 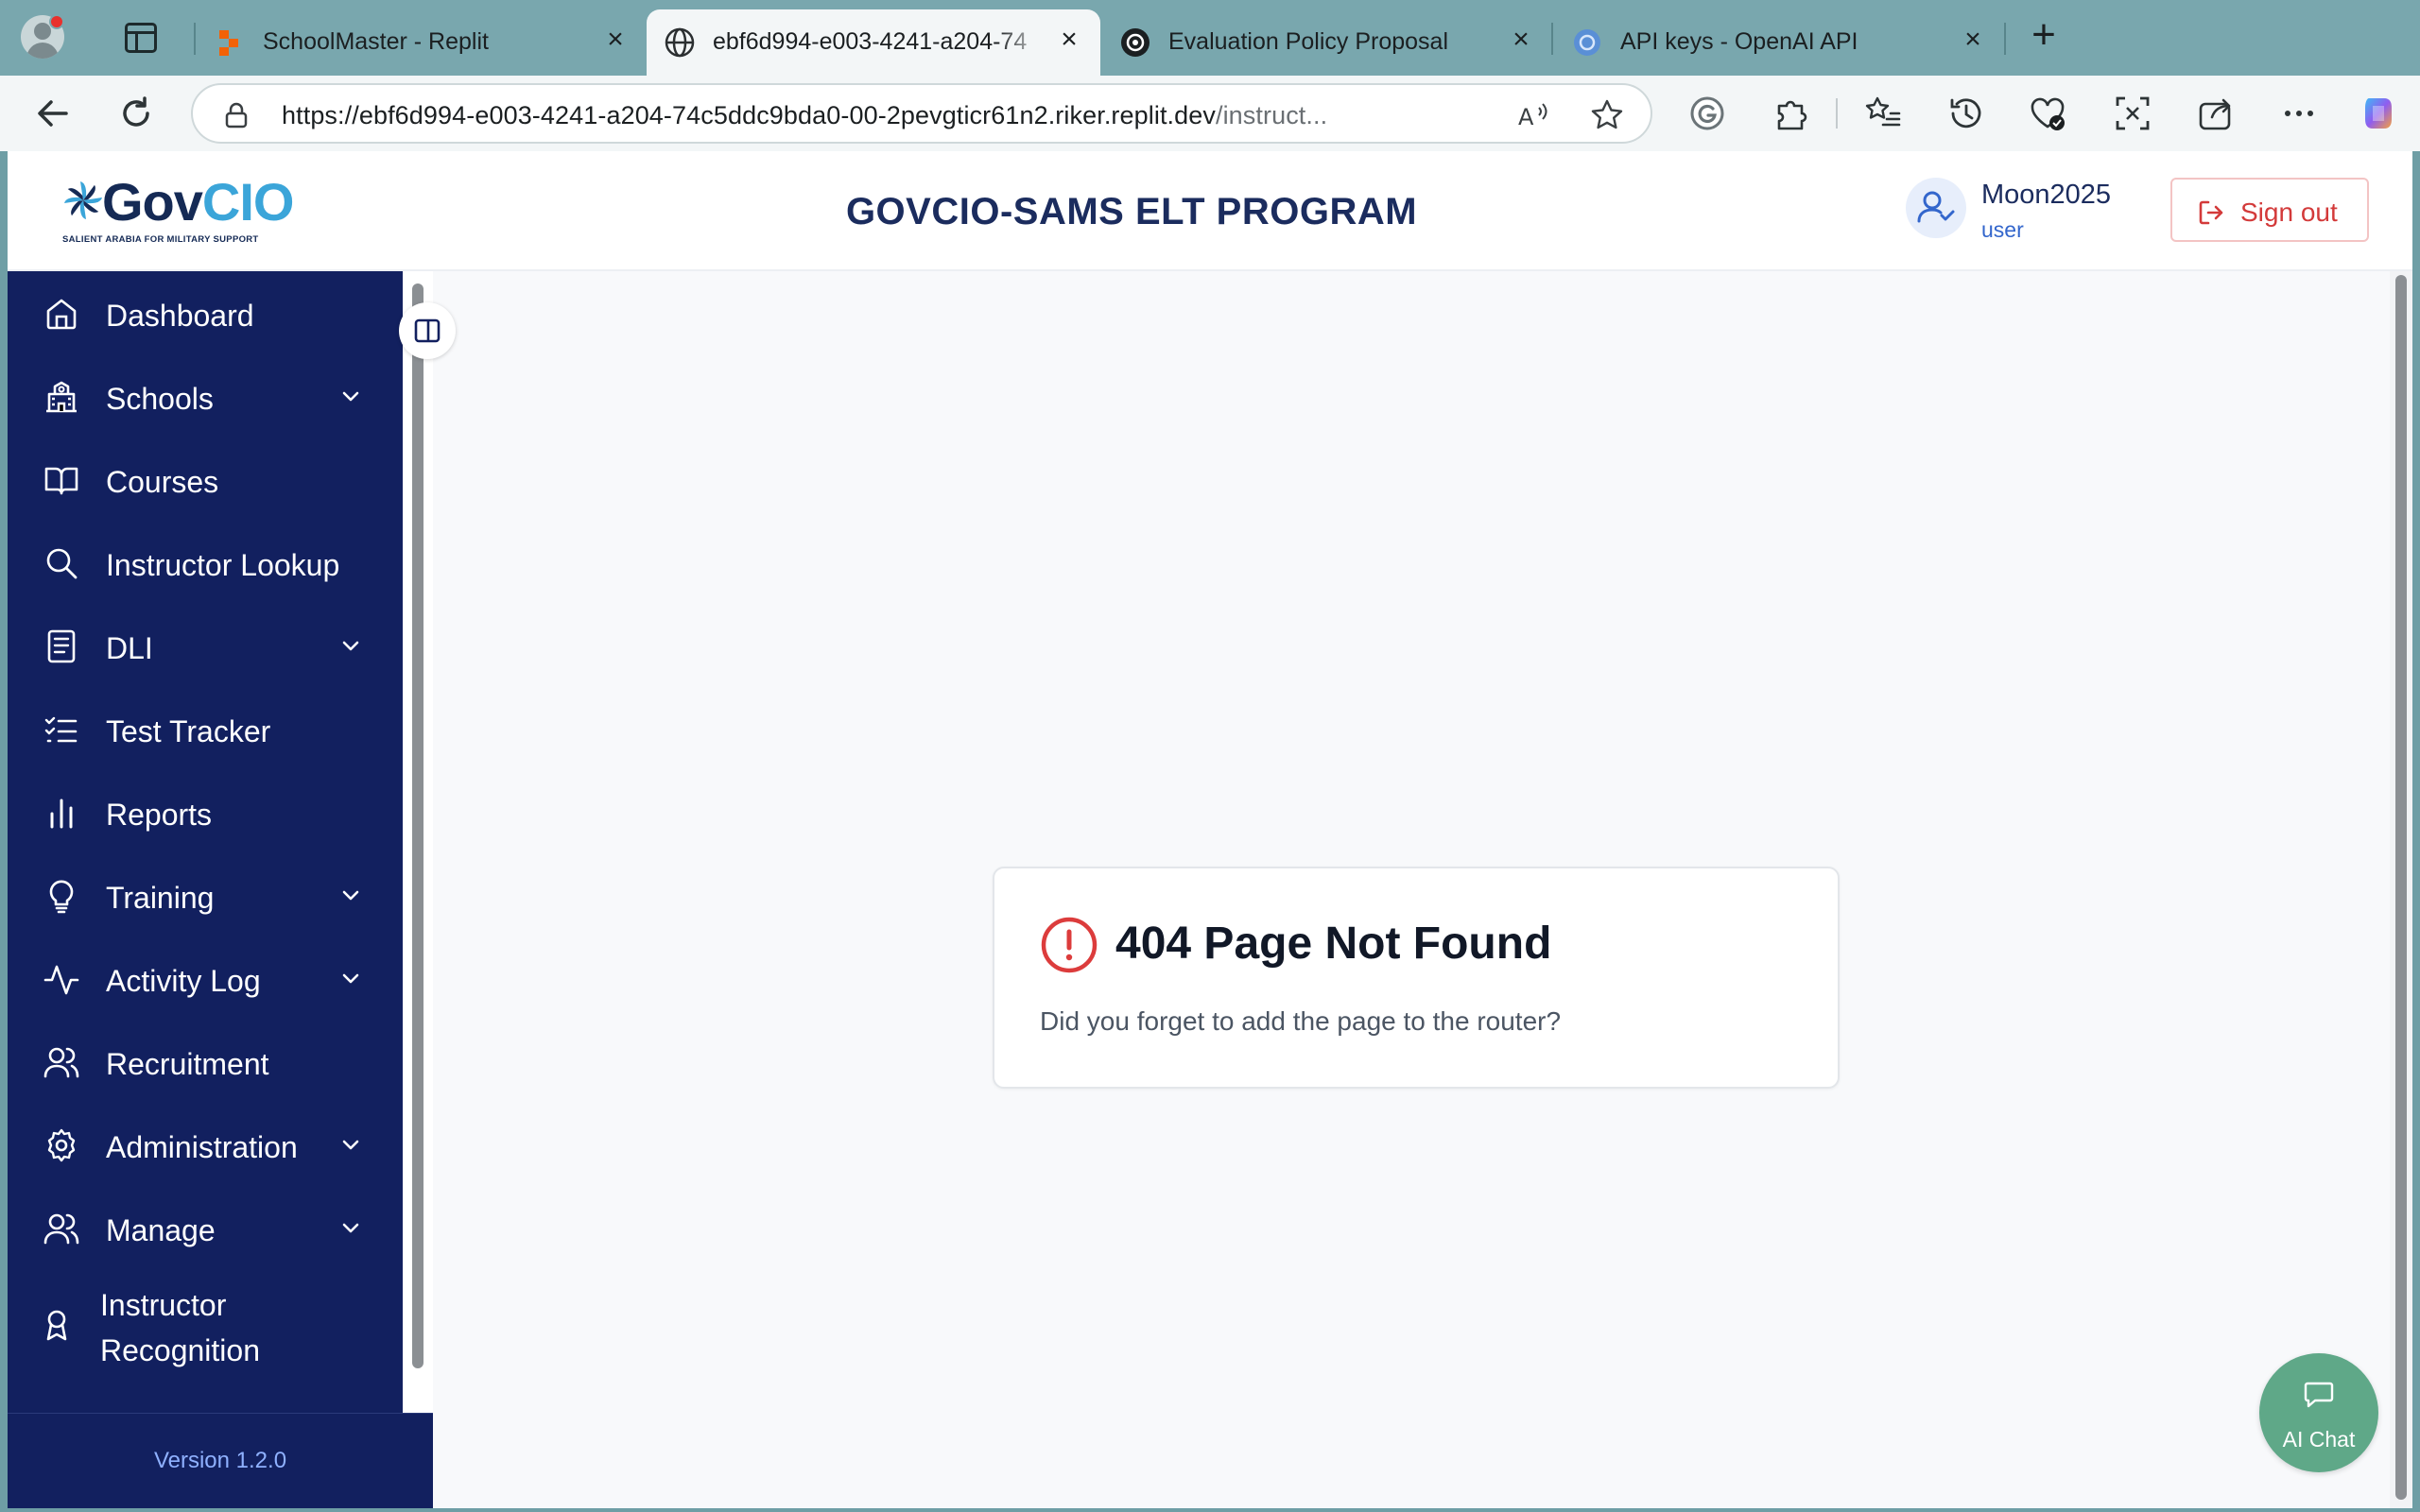 I want to click on favorite-star-icon, so click(x=1607, y=115).